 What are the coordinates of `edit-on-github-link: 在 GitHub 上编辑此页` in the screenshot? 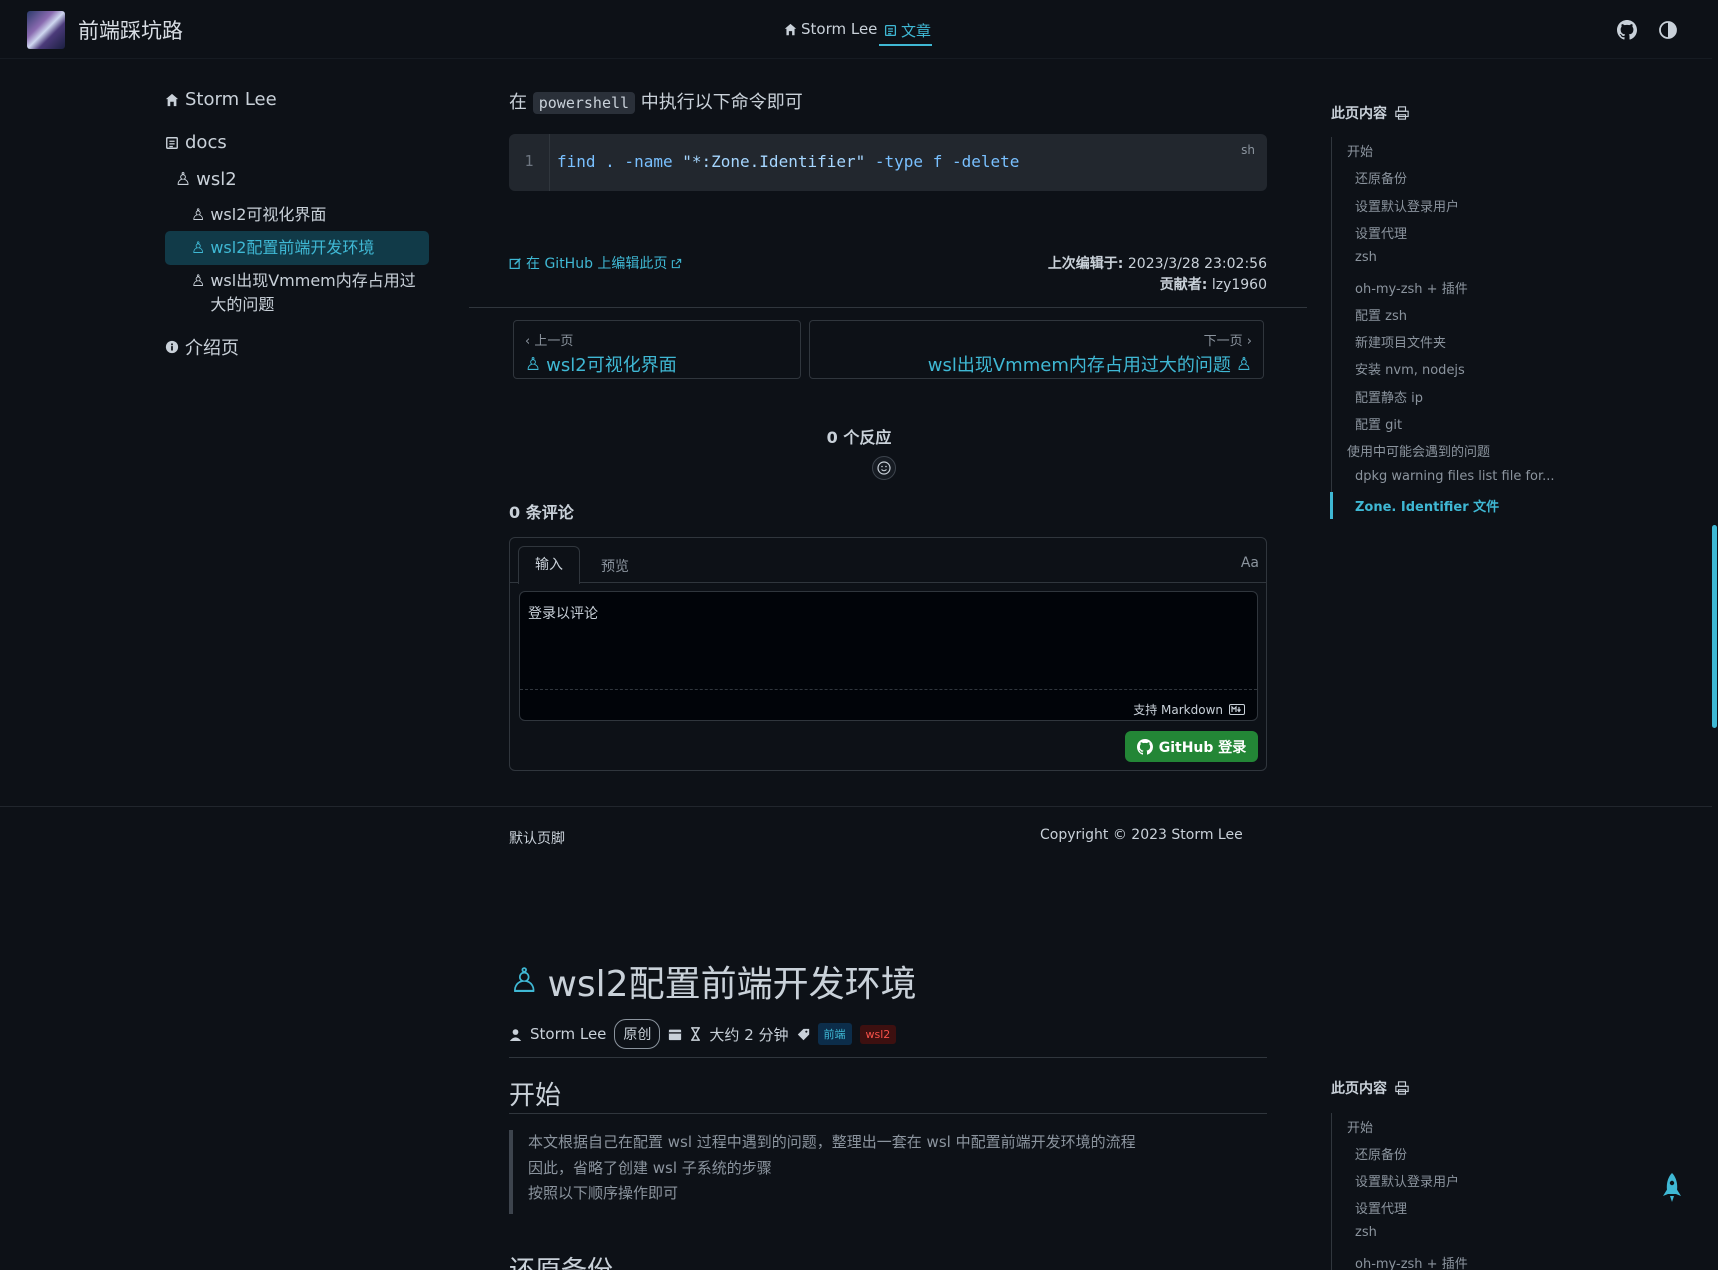 It's located at (595, 263).